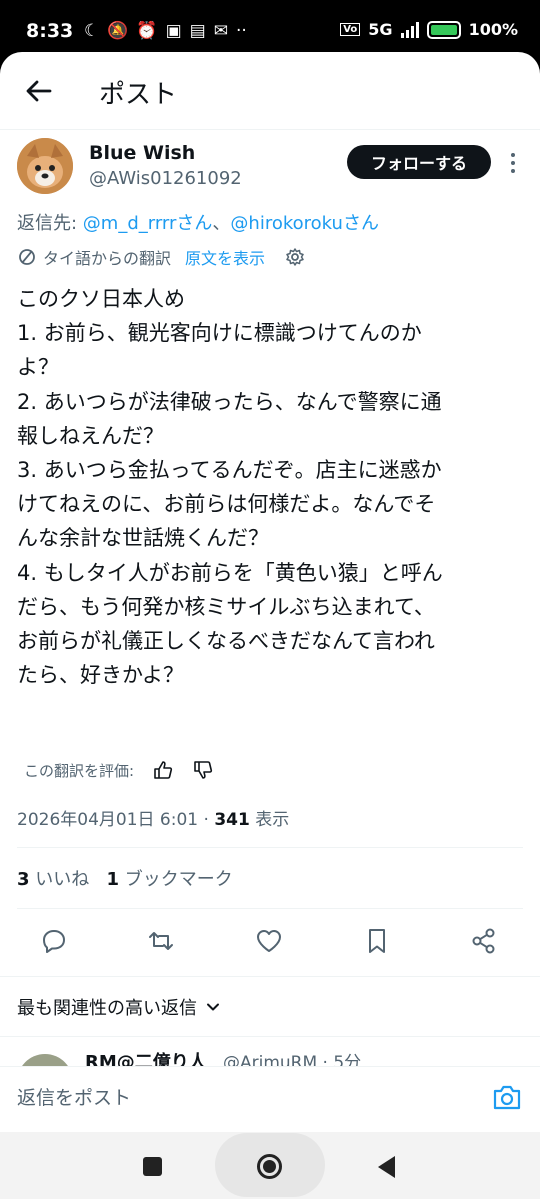  What do you see at coordinates (220, 31) in the screenshot?
I see `mail-icon: ✉` at bounding box center [220, 31].